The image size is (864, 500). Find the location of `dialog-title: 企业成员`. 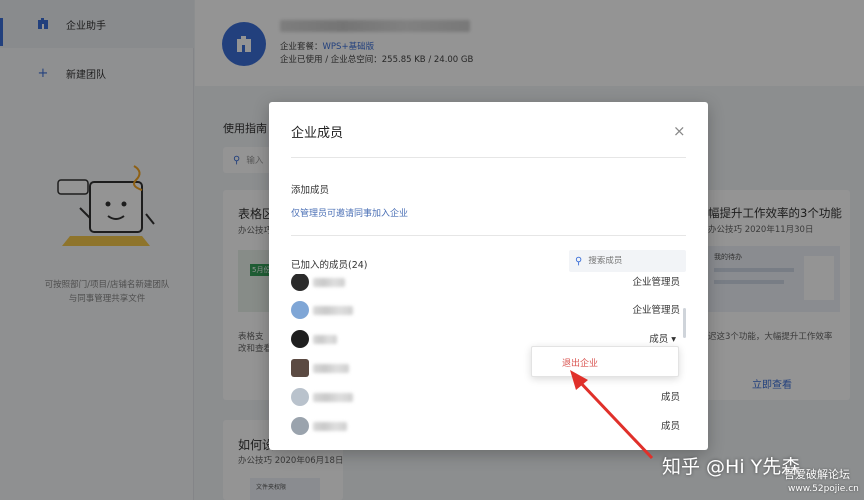

dialog-title: 企业成员 is located at coordinates (317, 133).